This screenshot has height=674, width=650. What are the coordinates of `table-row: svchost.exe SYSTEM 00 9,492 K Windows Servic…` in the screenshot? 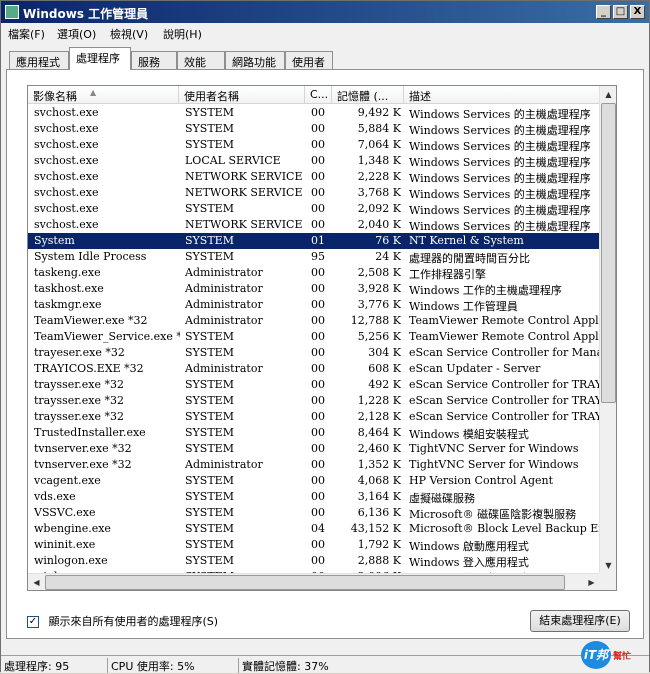 It's located at (314, 113).